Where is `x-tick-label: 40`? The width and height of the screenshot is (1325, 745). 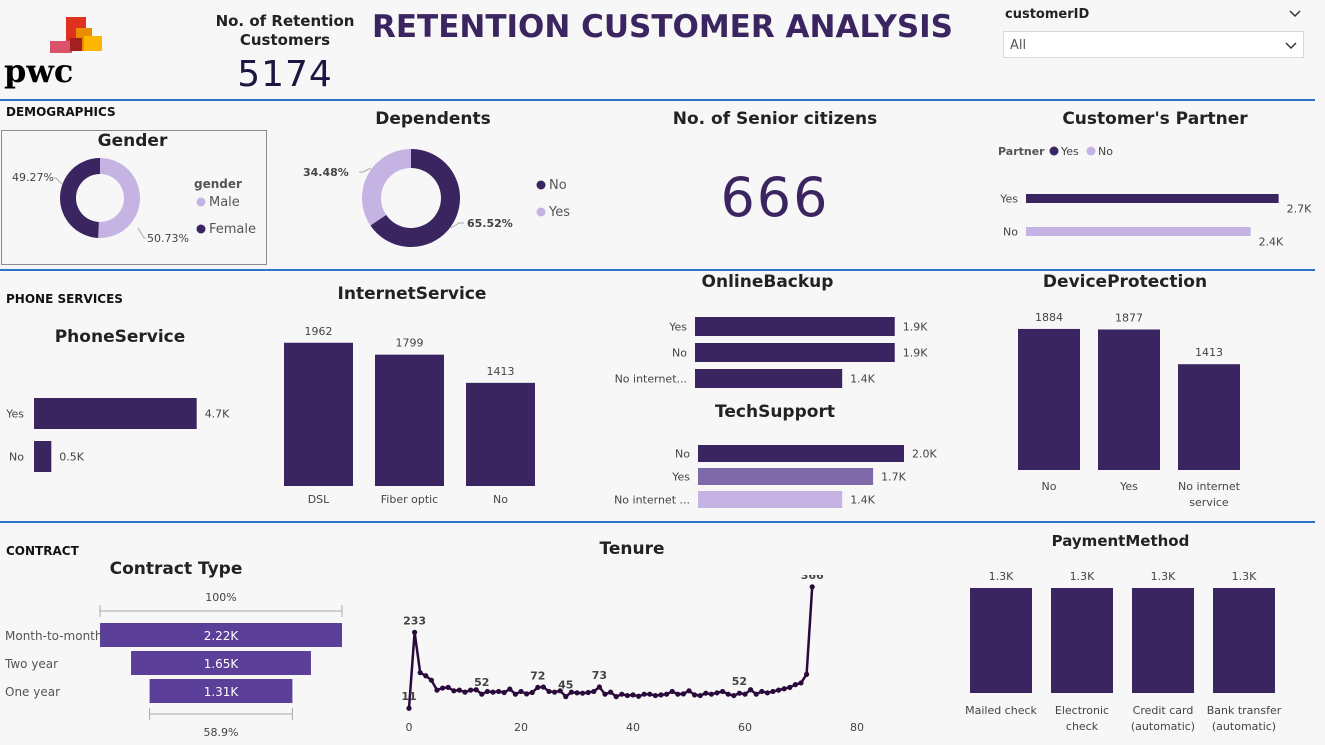
x-tick-label: 40 is located at coordinates (633, 727).